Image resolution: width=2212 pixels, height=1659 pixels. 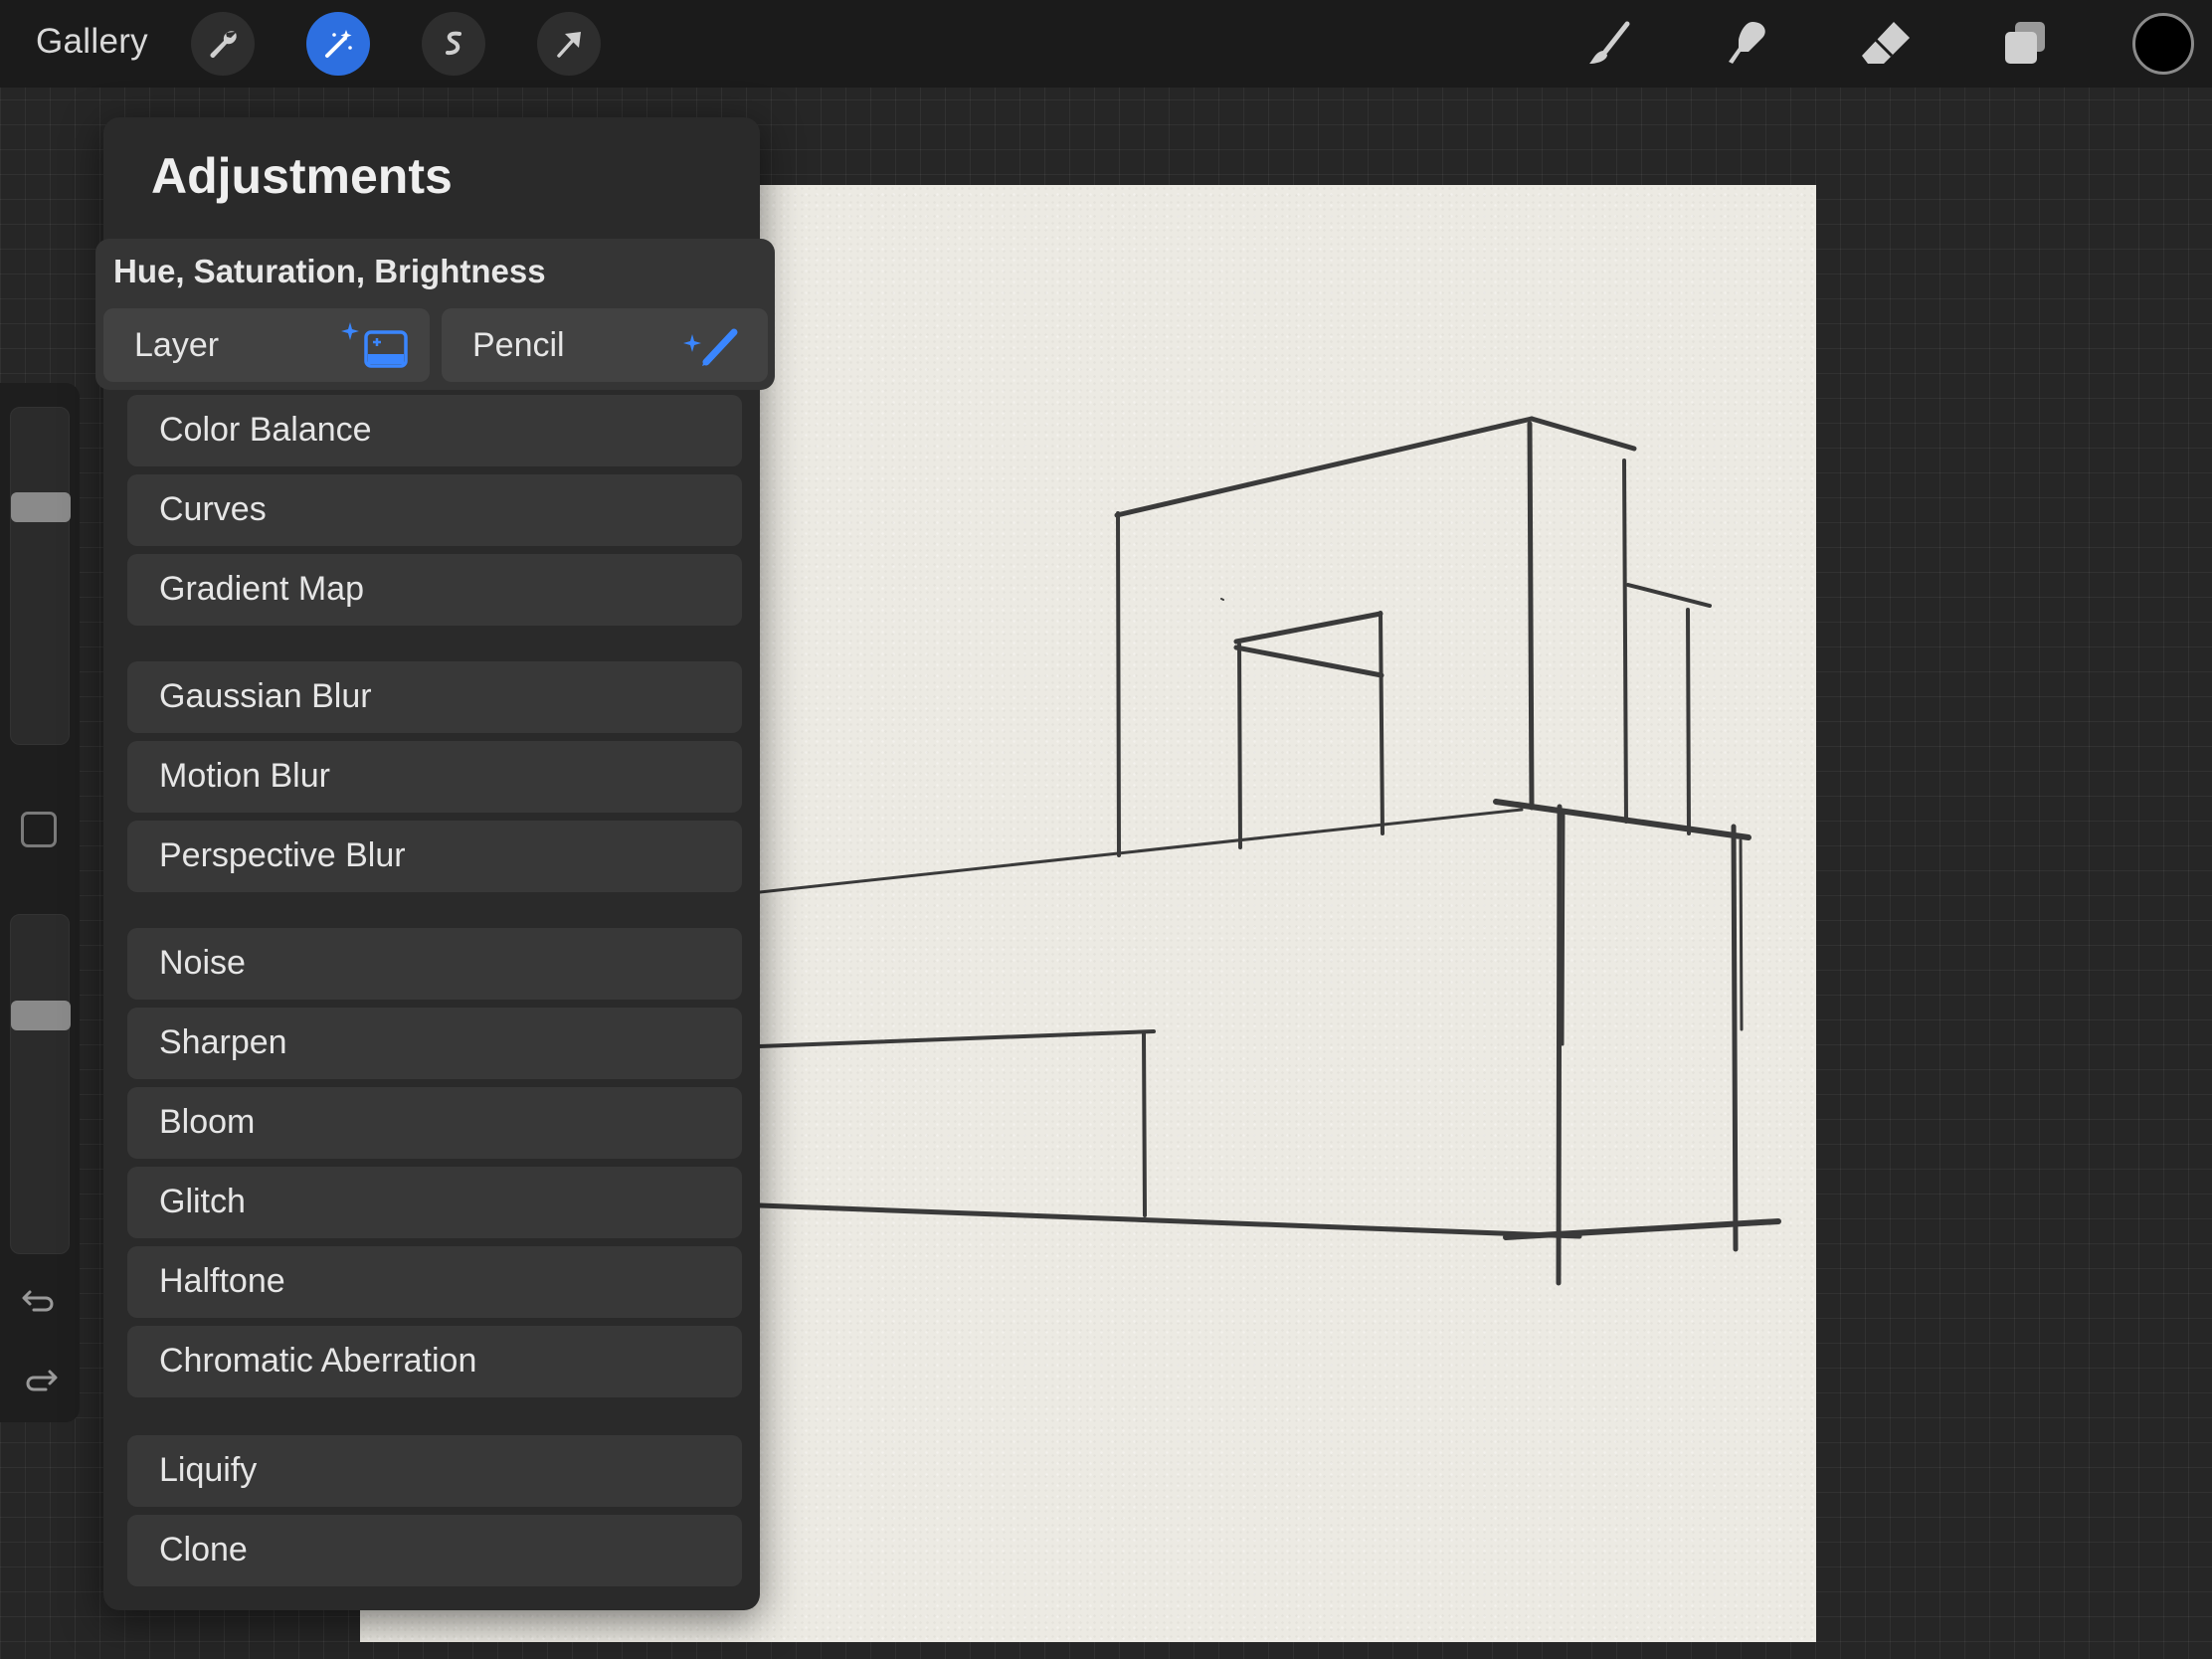 I want to click on pencil-sparkle-icon, so click(x=710, y=347).